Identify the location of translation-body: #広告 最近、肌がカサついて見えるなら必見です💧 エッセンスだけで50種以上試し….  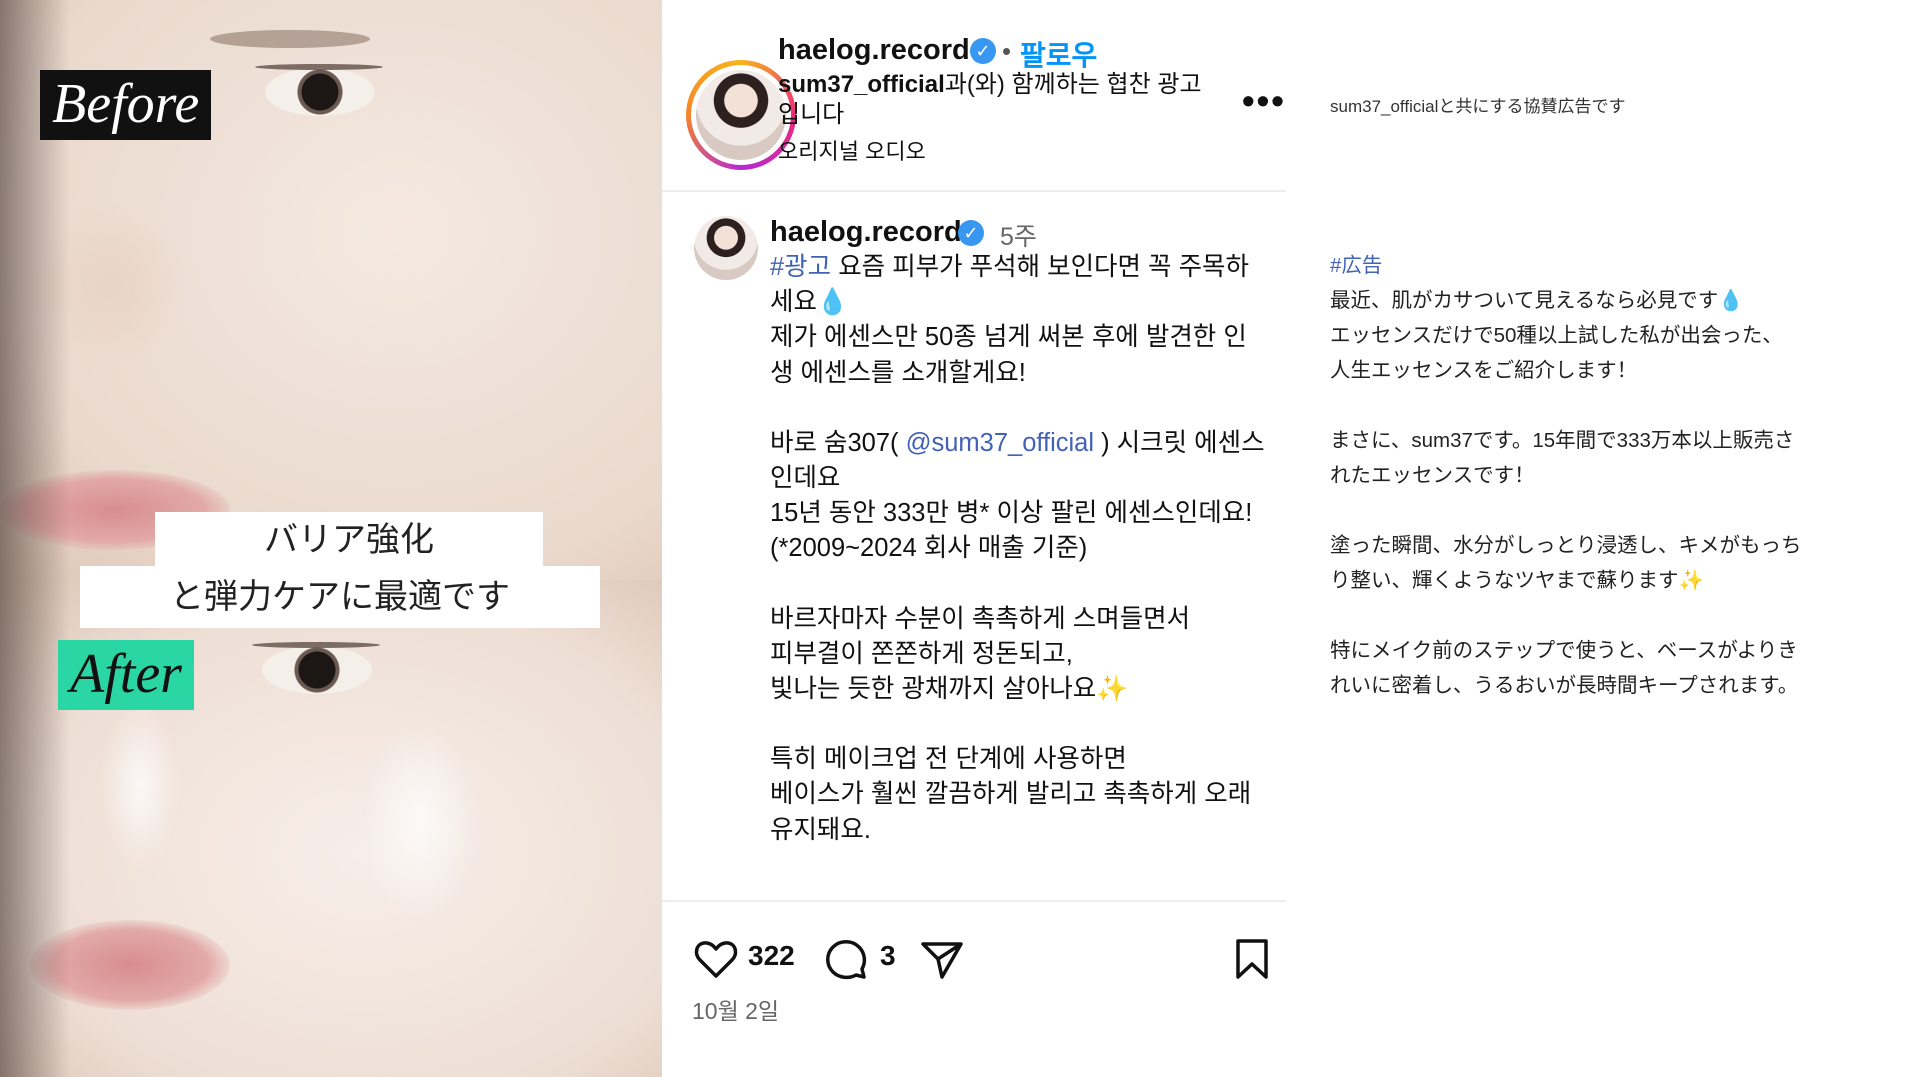
(1600, 475).